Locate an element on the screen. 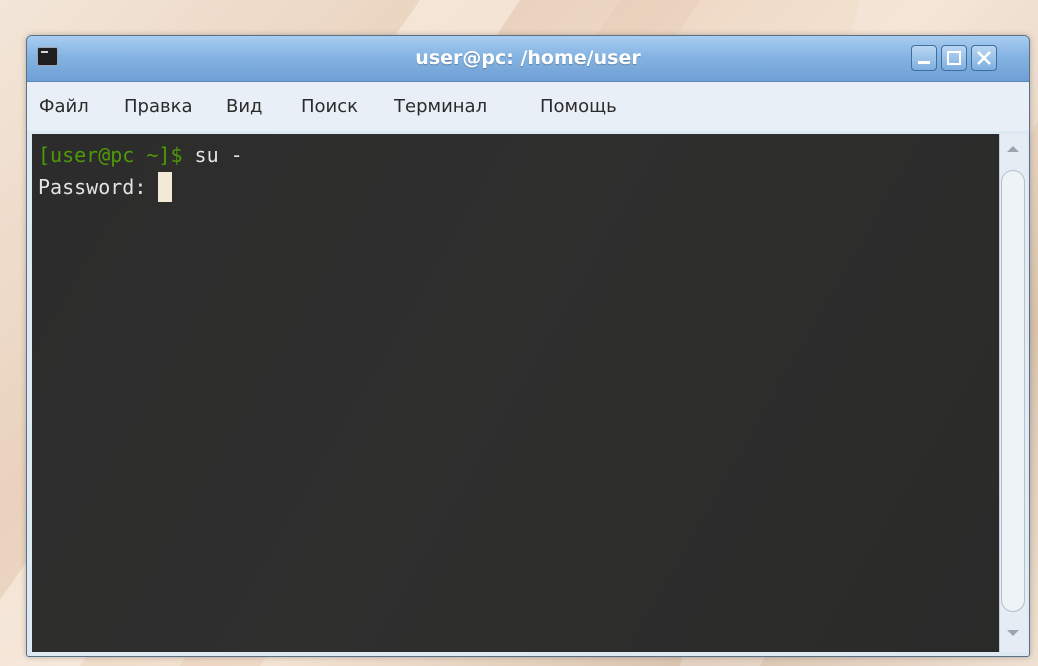 The image size is (1038, 666). menu-terminal: Терминал is located at coordinates (440, 106).